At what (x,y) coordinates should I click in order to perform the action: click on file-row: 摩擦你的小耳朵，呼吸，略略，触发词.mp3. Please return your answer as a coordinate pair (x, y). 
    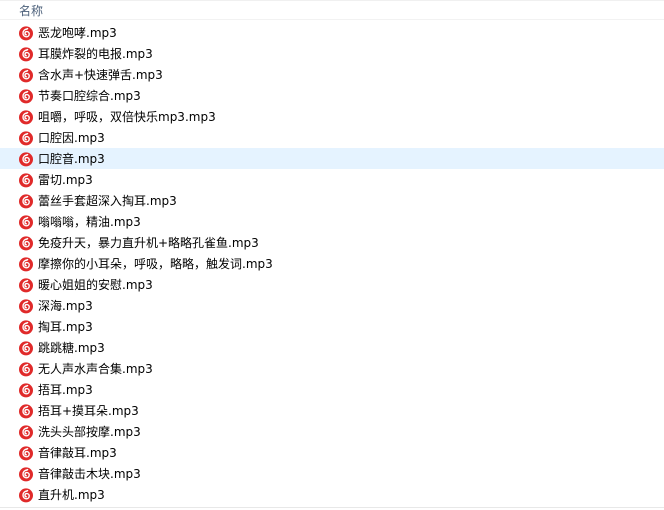
    Looking at the image, I should click on (332, 263).